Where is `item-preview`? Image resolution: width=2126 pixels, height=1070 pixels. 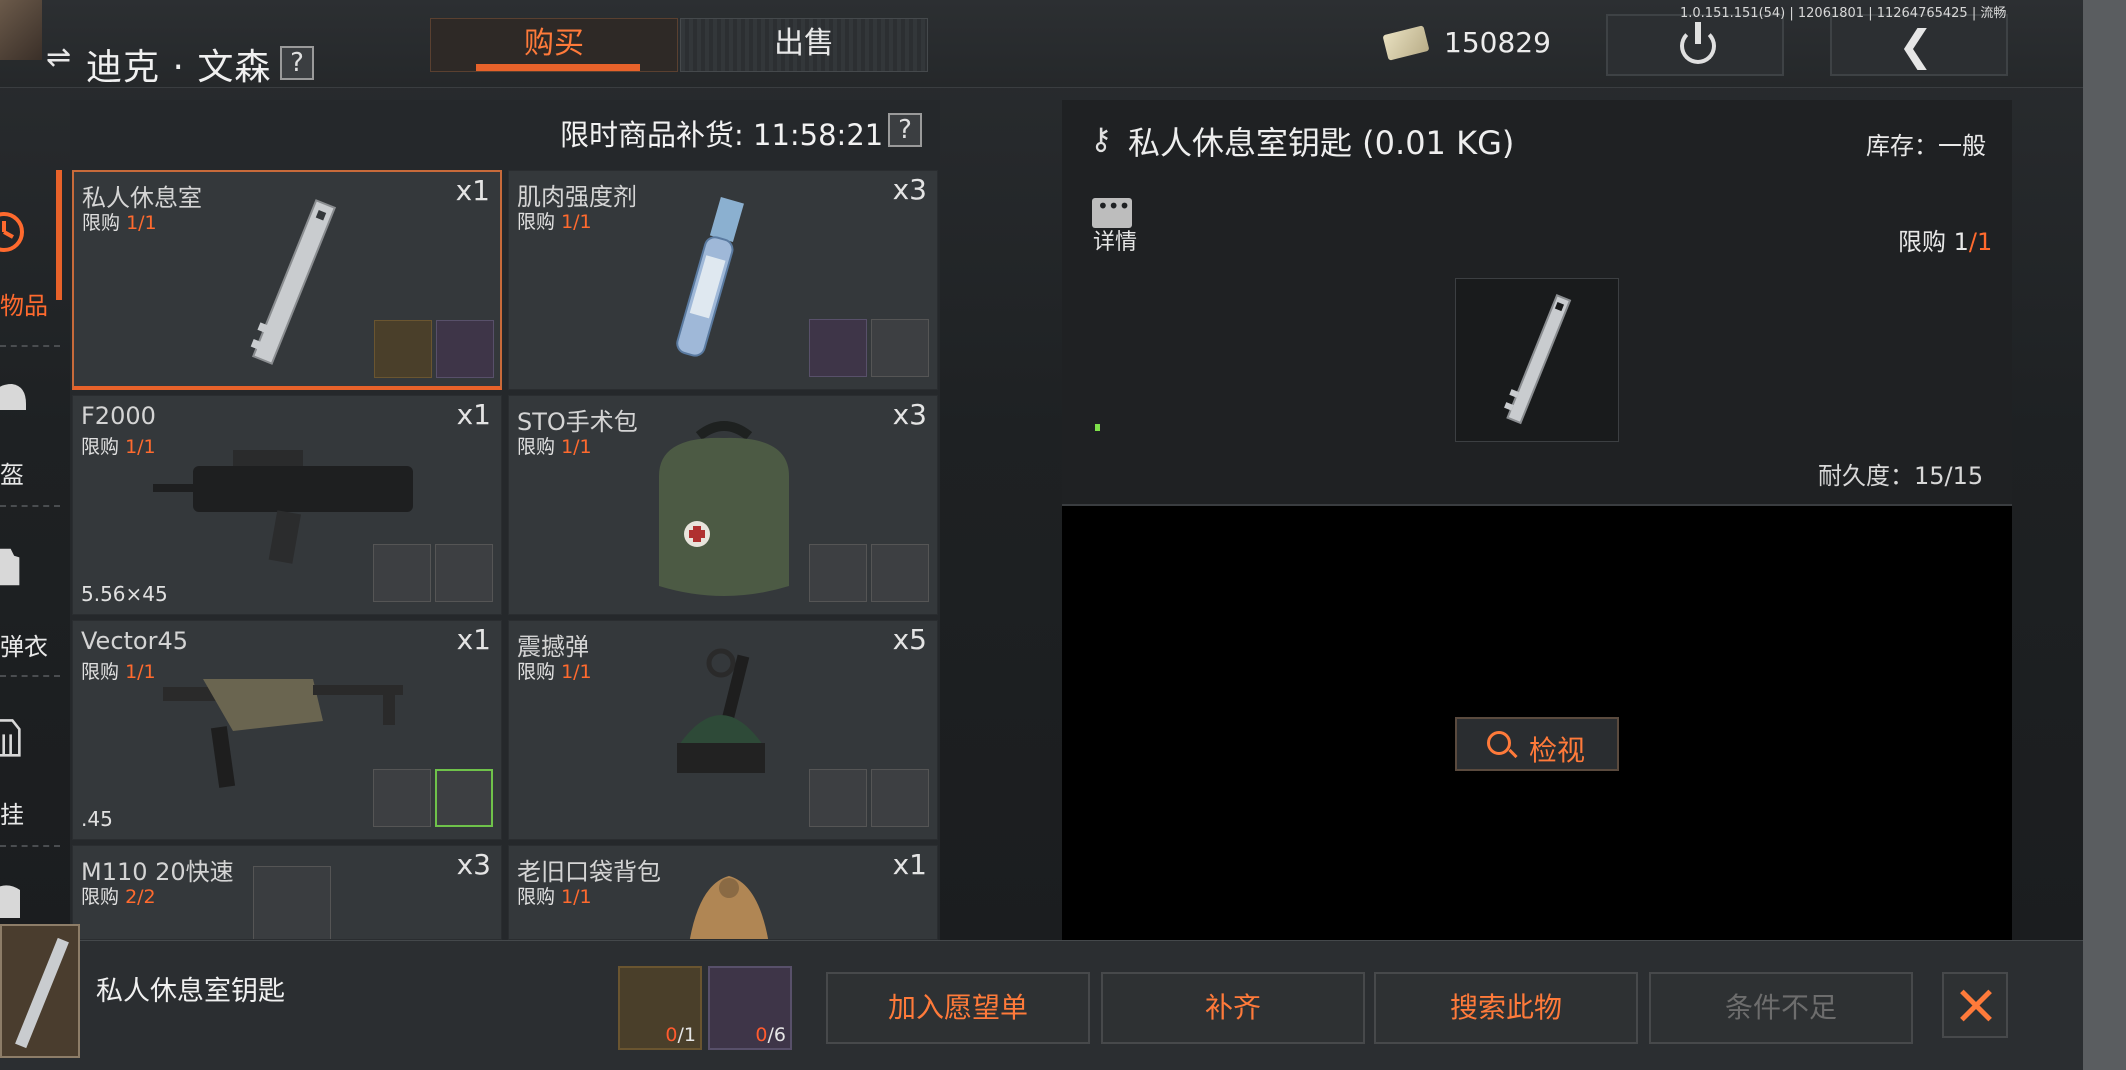 item-preview is located at coordinates (1537, 360).